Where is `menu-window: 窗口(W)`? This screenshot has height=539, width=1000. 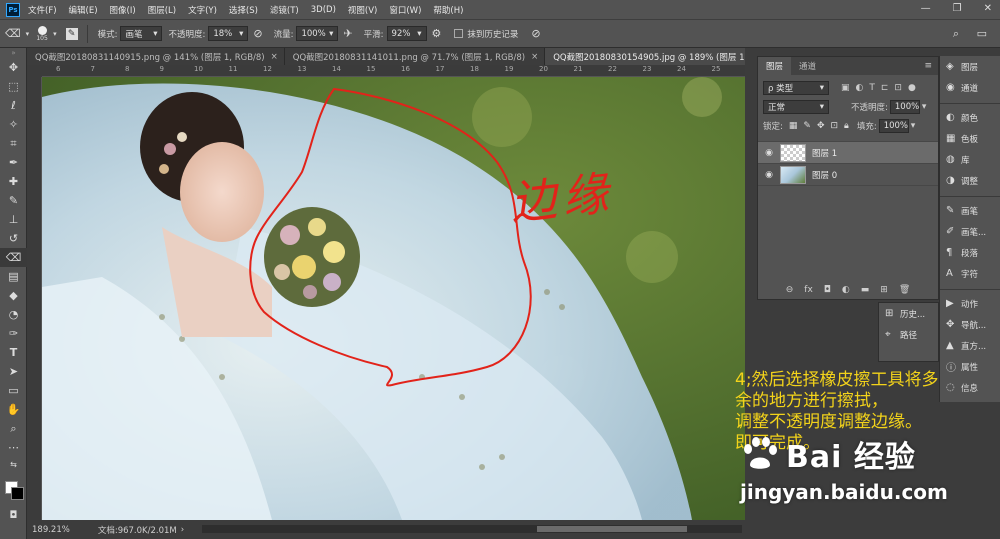
menu-window: 窗口(W) is located at coordinates (405, 10).